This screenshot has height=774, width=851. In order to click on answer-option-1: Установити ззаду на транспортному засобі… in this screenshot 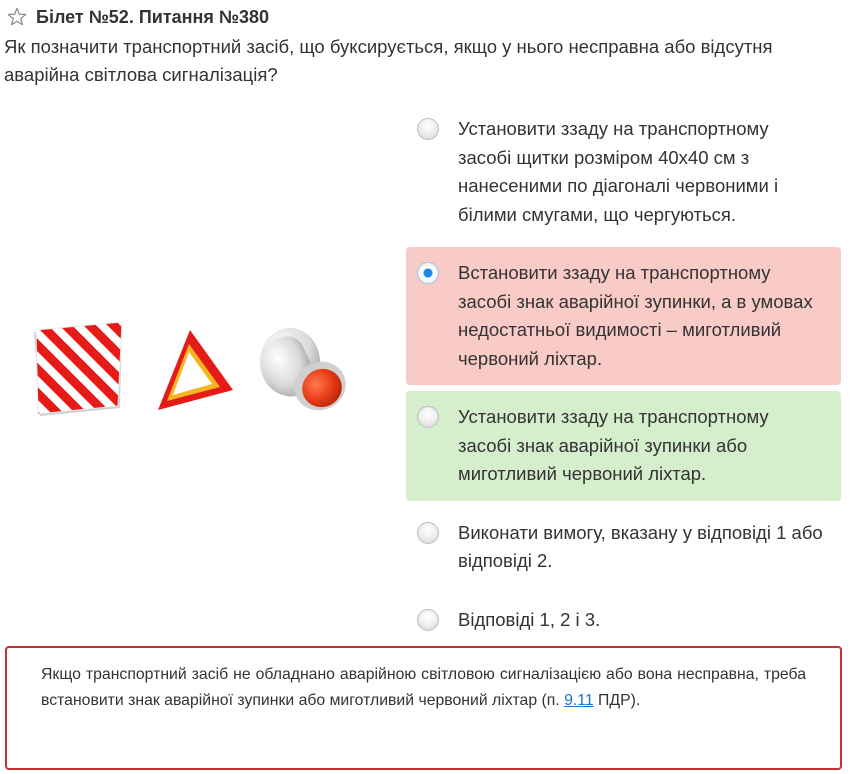, I will do `click(623, 172)`.